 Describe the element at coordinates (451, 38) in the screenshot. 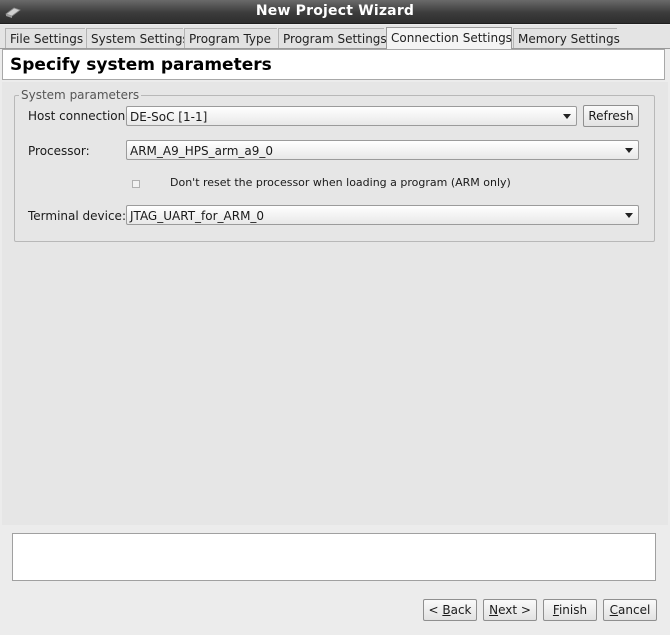

I see `tab-label: Connection Settings` at that location.